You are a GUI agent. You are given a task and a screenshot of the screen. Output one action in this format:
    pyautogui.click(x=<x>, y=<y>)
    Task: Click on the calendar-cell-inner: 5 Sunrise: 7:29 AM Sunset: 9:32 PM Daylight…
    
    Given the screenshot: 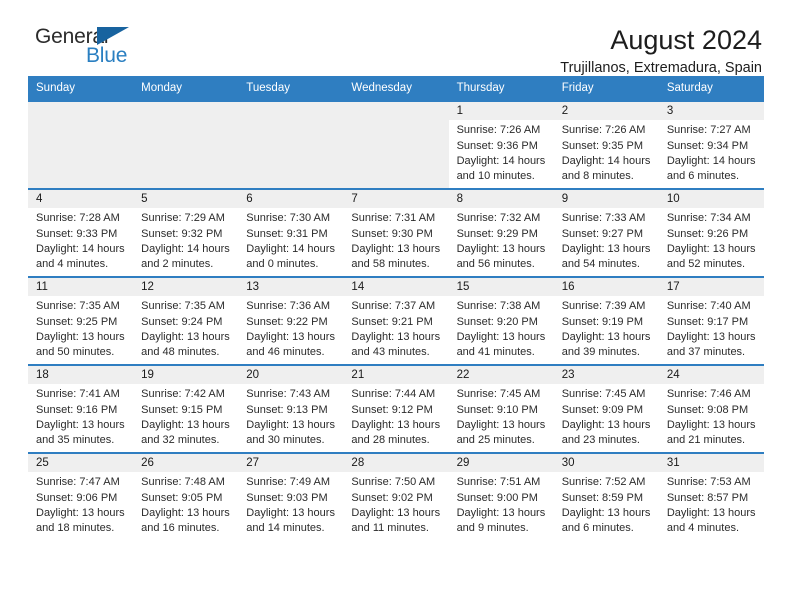 What is the action you would take?
    pyautogui.click(x=186, y=233)
    